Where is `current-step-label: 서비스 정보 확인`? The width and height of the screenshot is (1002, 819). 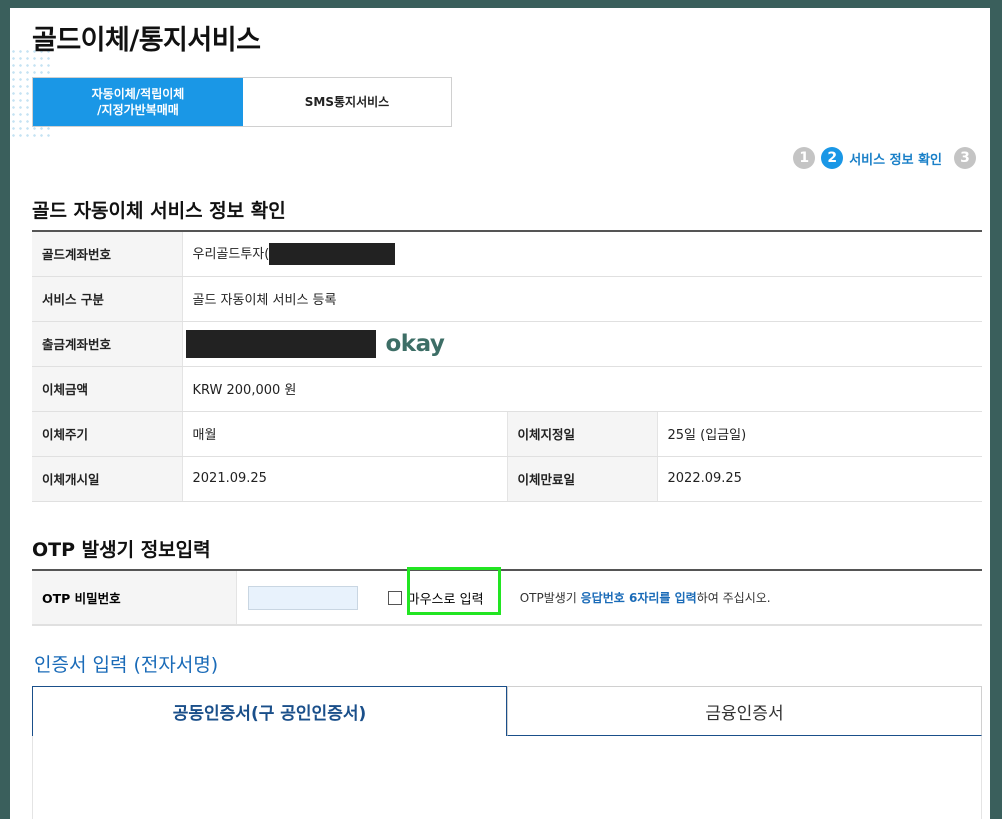
current-step-label: 서비스 정보 확인 is located at coordinates (895, 160).